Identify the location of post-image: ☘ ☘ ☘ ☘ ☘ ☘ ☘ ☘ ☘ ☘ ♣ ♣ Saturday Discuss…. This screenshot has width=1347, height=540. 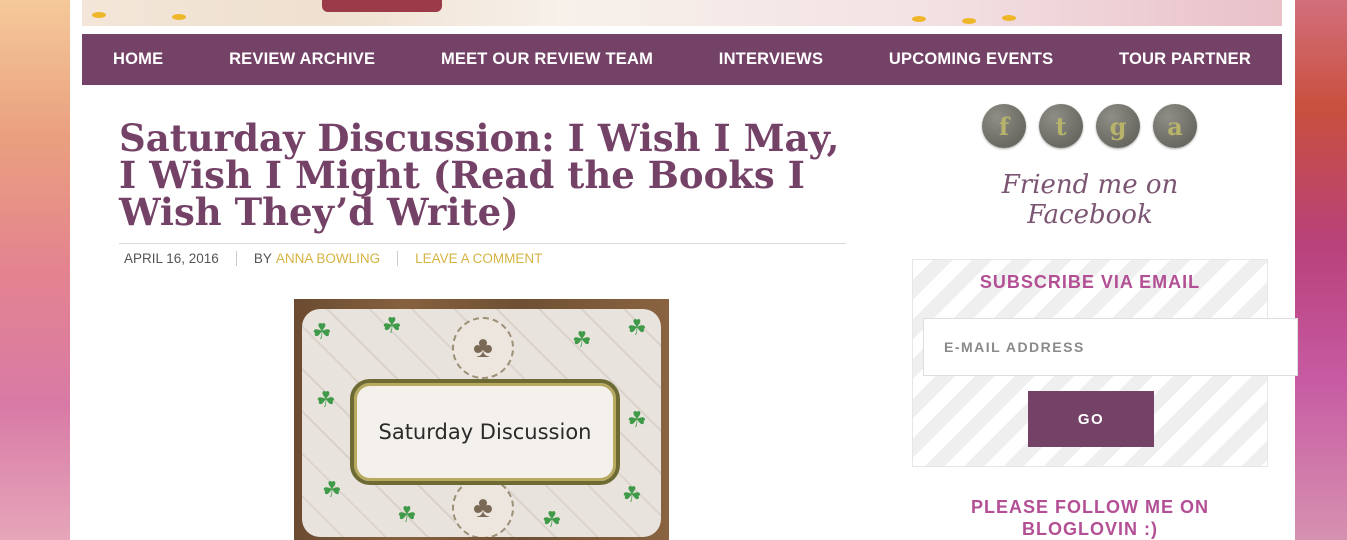
(481, 419).